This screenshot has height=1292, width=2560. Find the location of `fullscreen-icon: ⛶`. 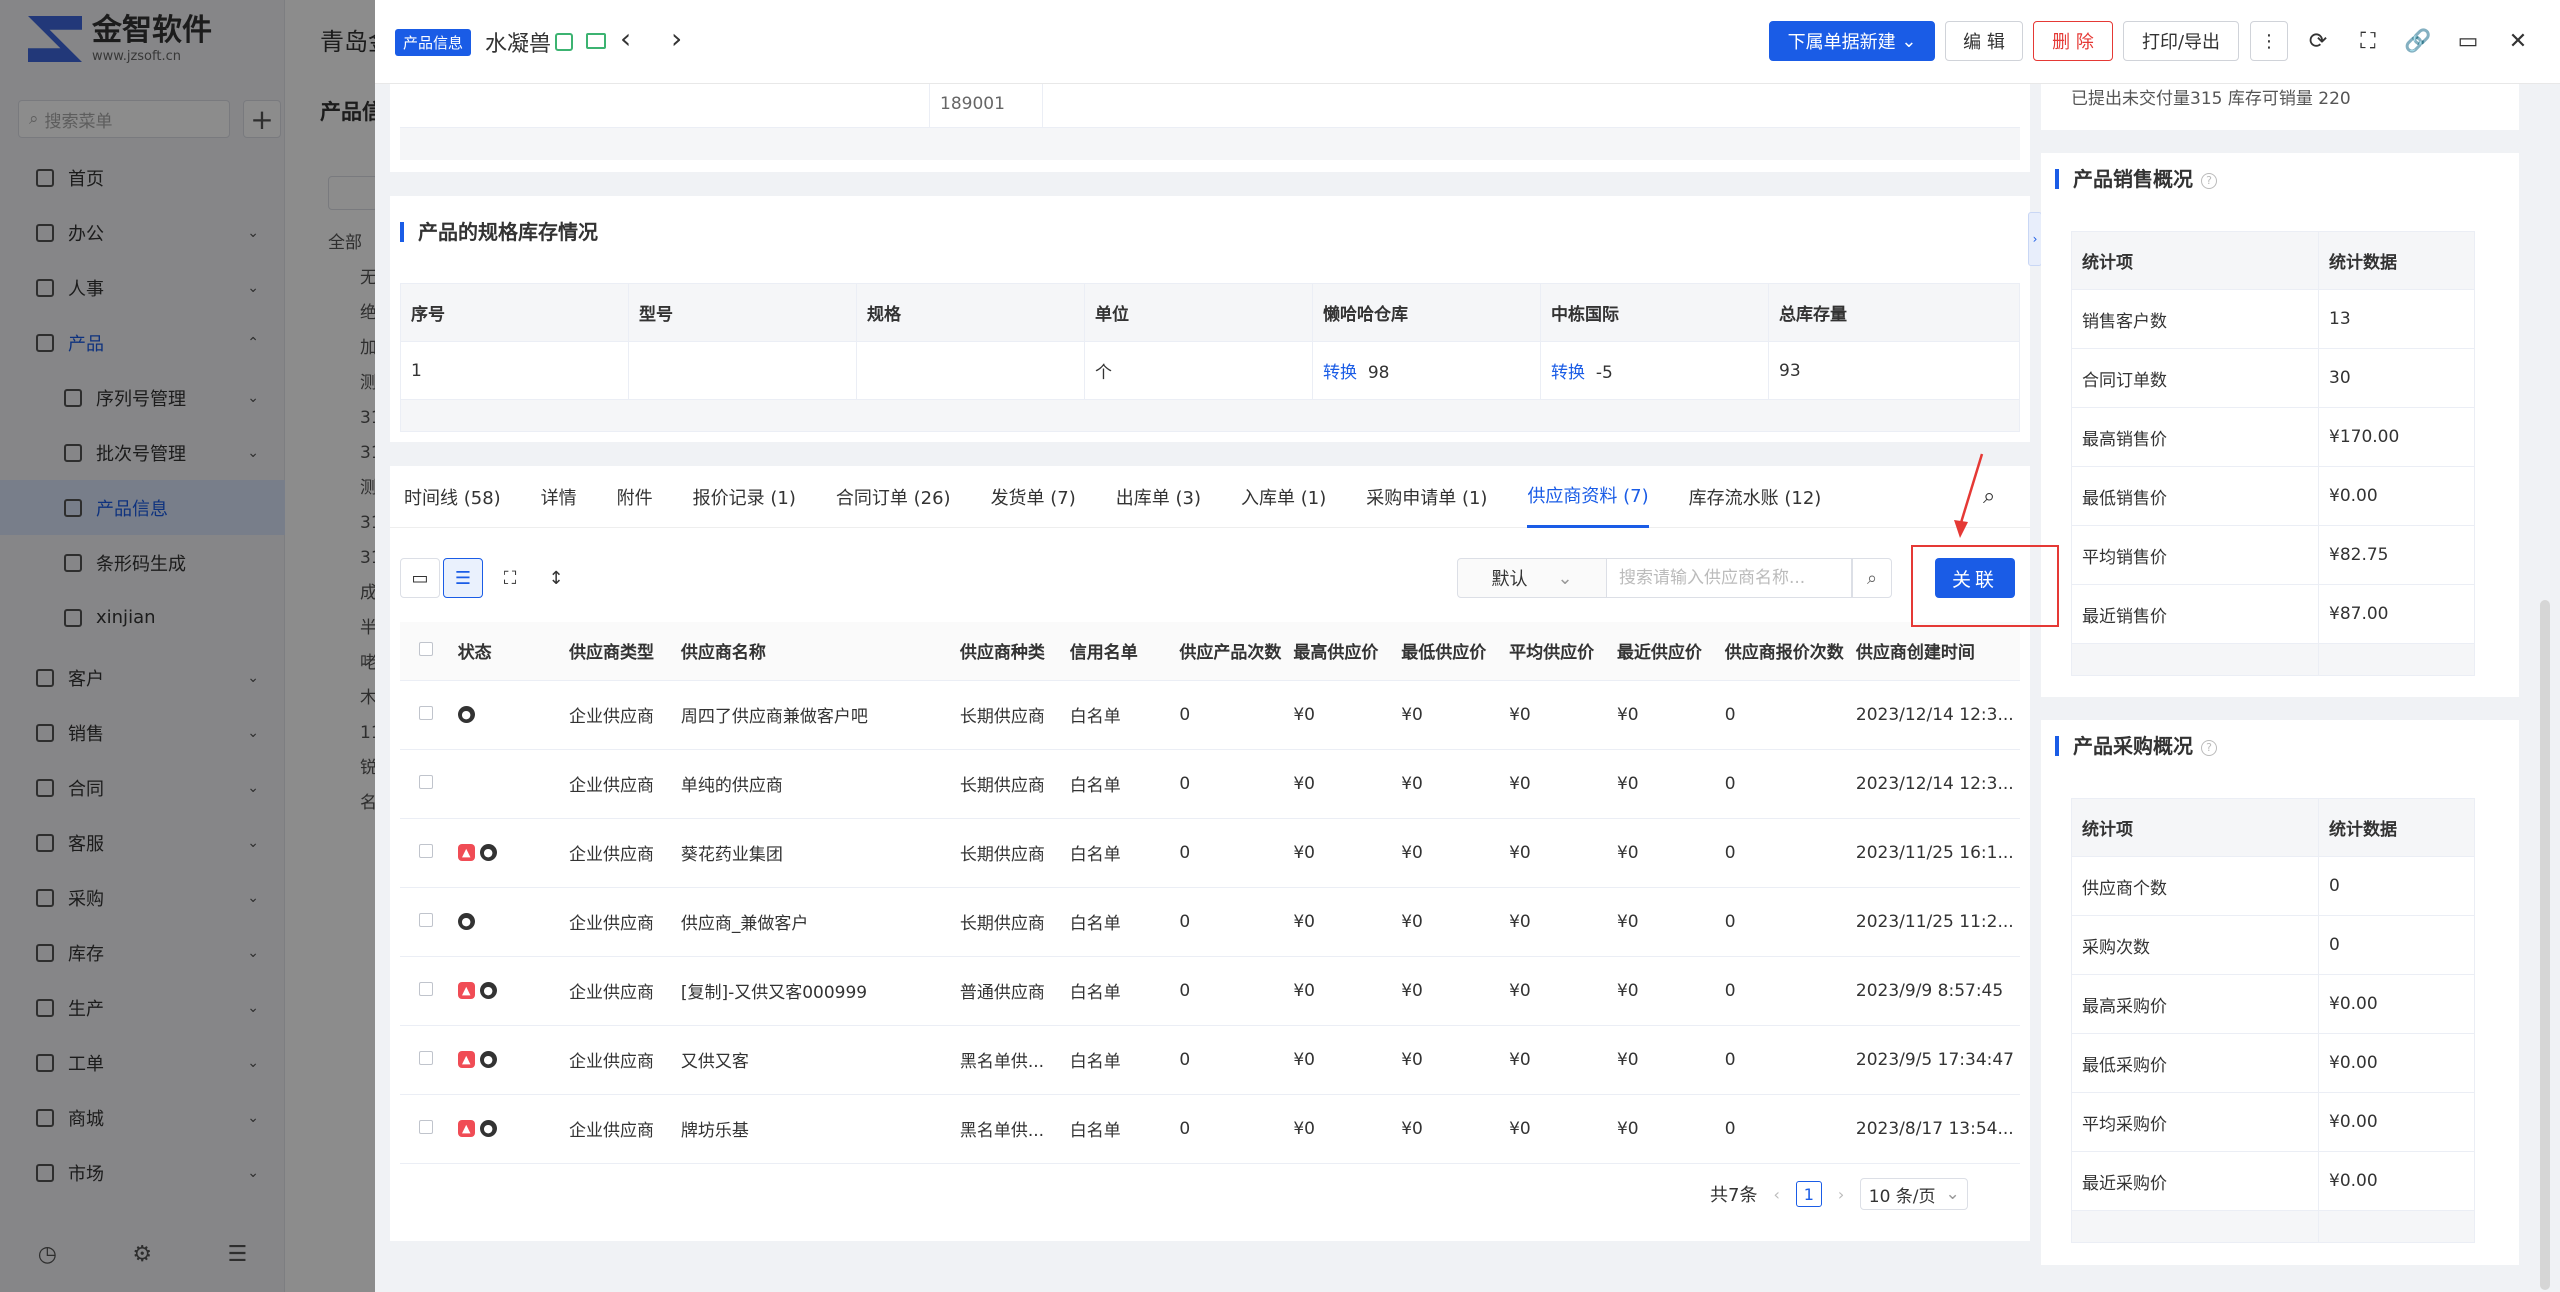

fullscreen-icon: ⛶ is located at coordinates (2368, 41).